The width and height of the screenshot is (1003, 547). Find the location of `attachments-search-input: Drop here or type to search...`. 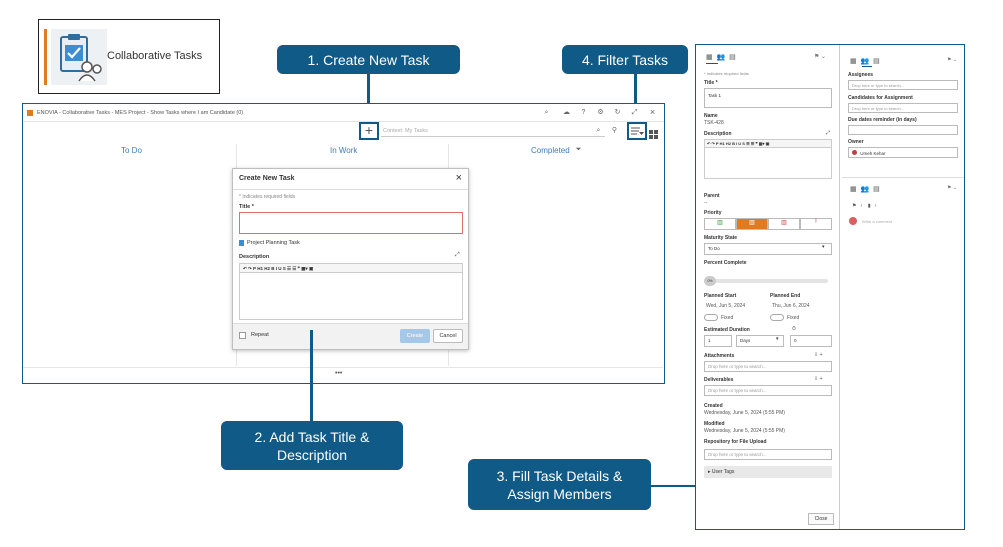

attachments-search-input: Drop here or type to search... is located at coordinates (768, 366).